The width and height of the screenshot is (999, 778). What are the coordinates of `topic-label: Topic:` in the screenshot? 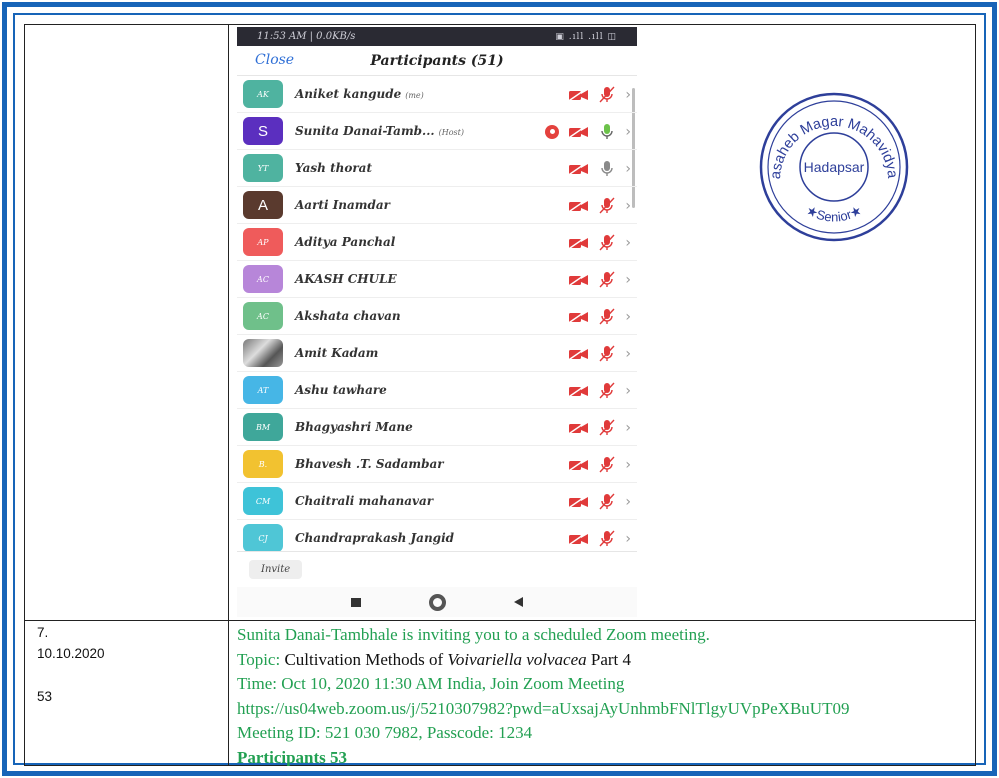 It's located at (259, 659).